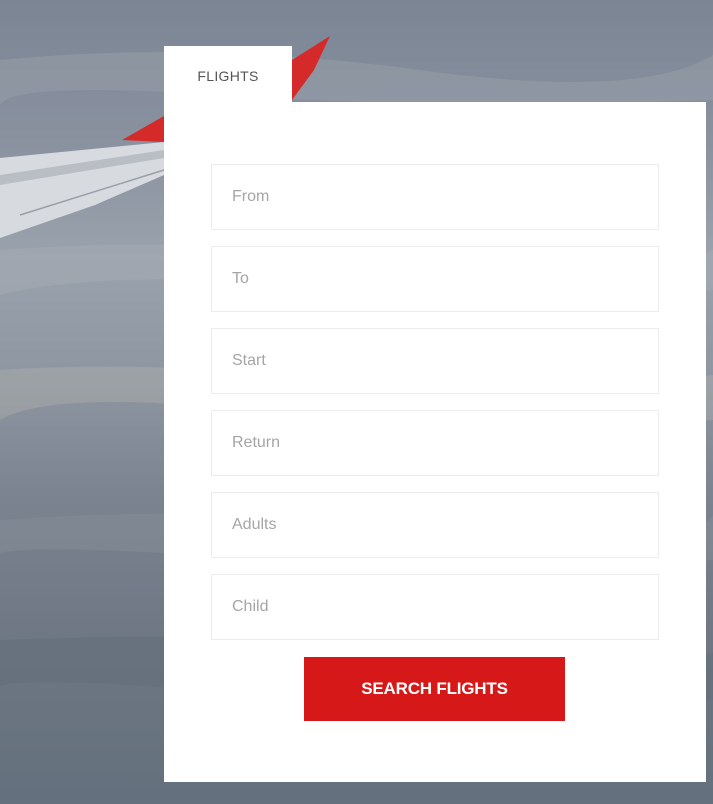  I want to click on tab-flights: FLIGHTS, so click(228, 75).